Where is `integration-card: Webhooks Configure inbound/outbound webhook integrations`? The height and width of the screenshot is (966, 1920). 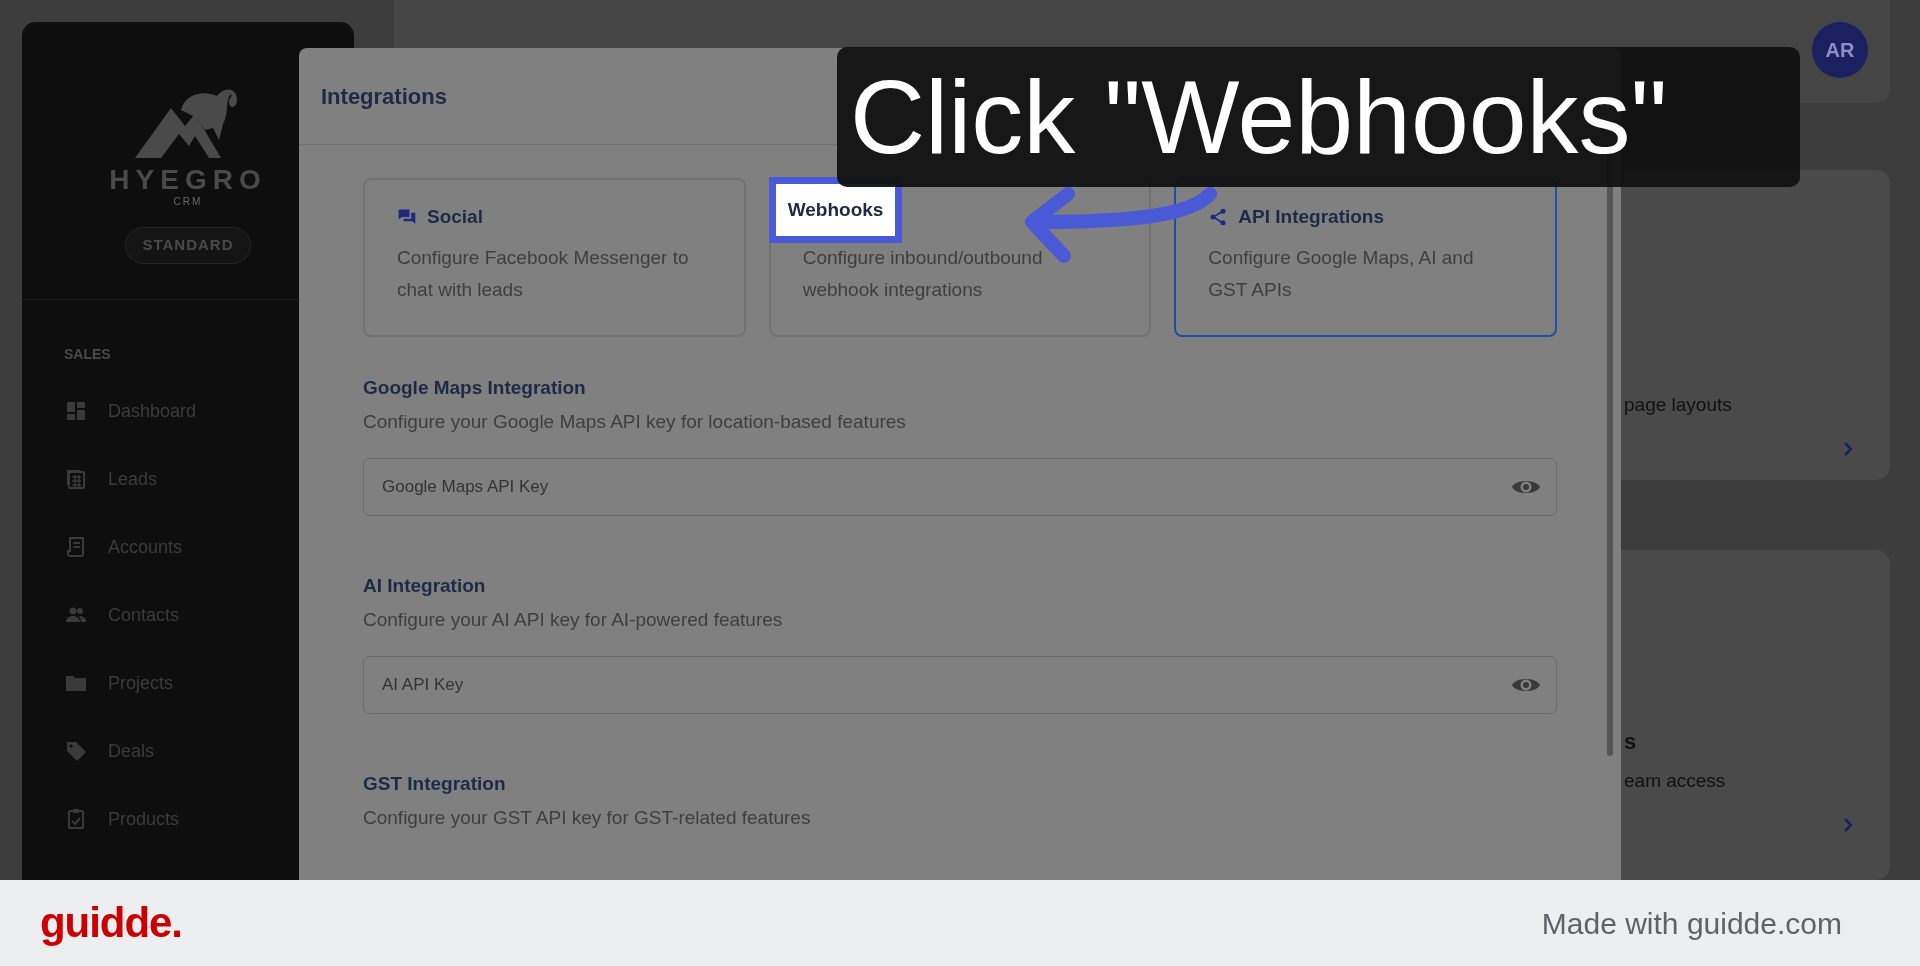
integration-card: Webhooks Configure inbound/outbound webhook integrations is located at coordinates (960, 257).